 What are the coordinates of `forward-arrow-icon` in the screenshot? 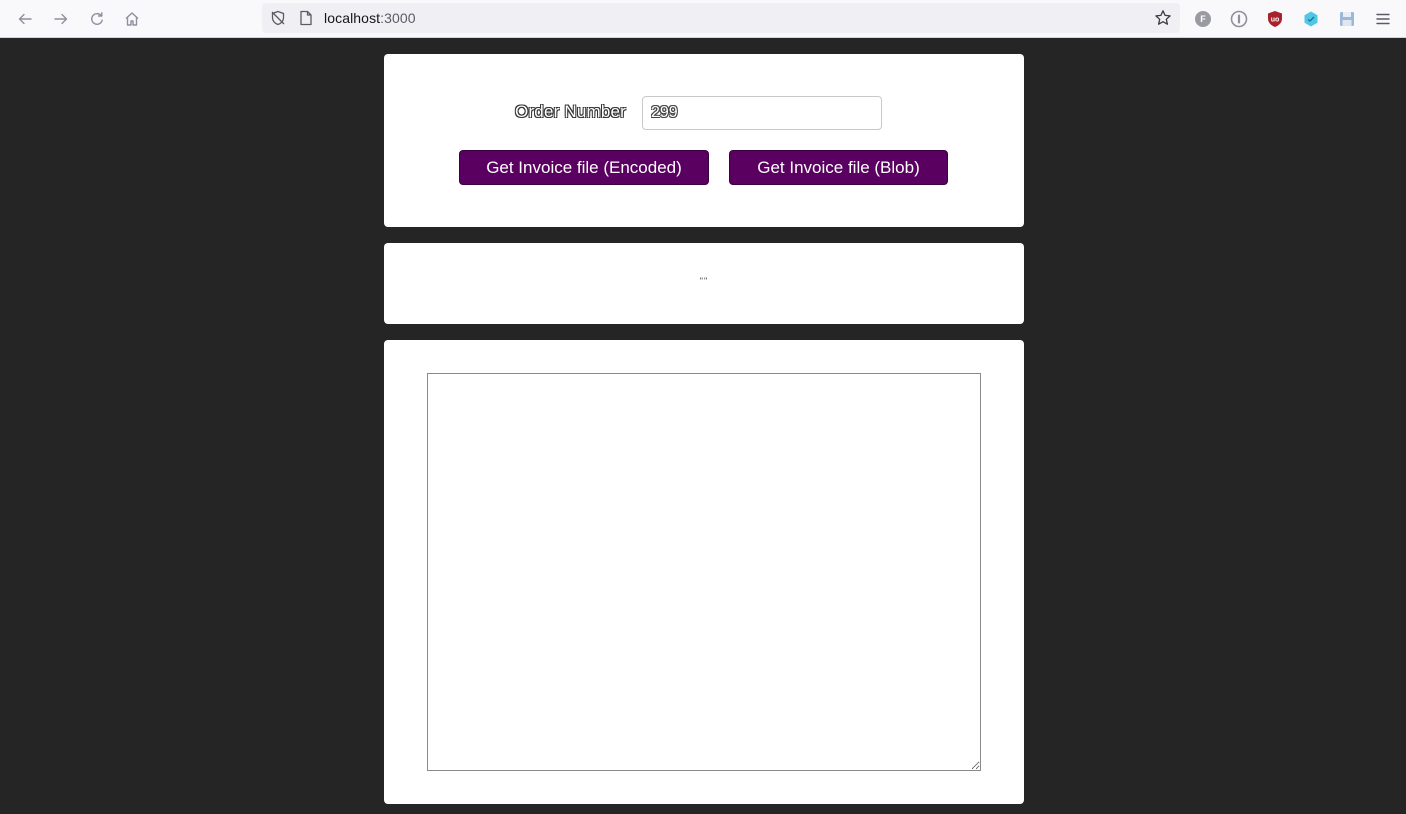 It's located at (61, 19).